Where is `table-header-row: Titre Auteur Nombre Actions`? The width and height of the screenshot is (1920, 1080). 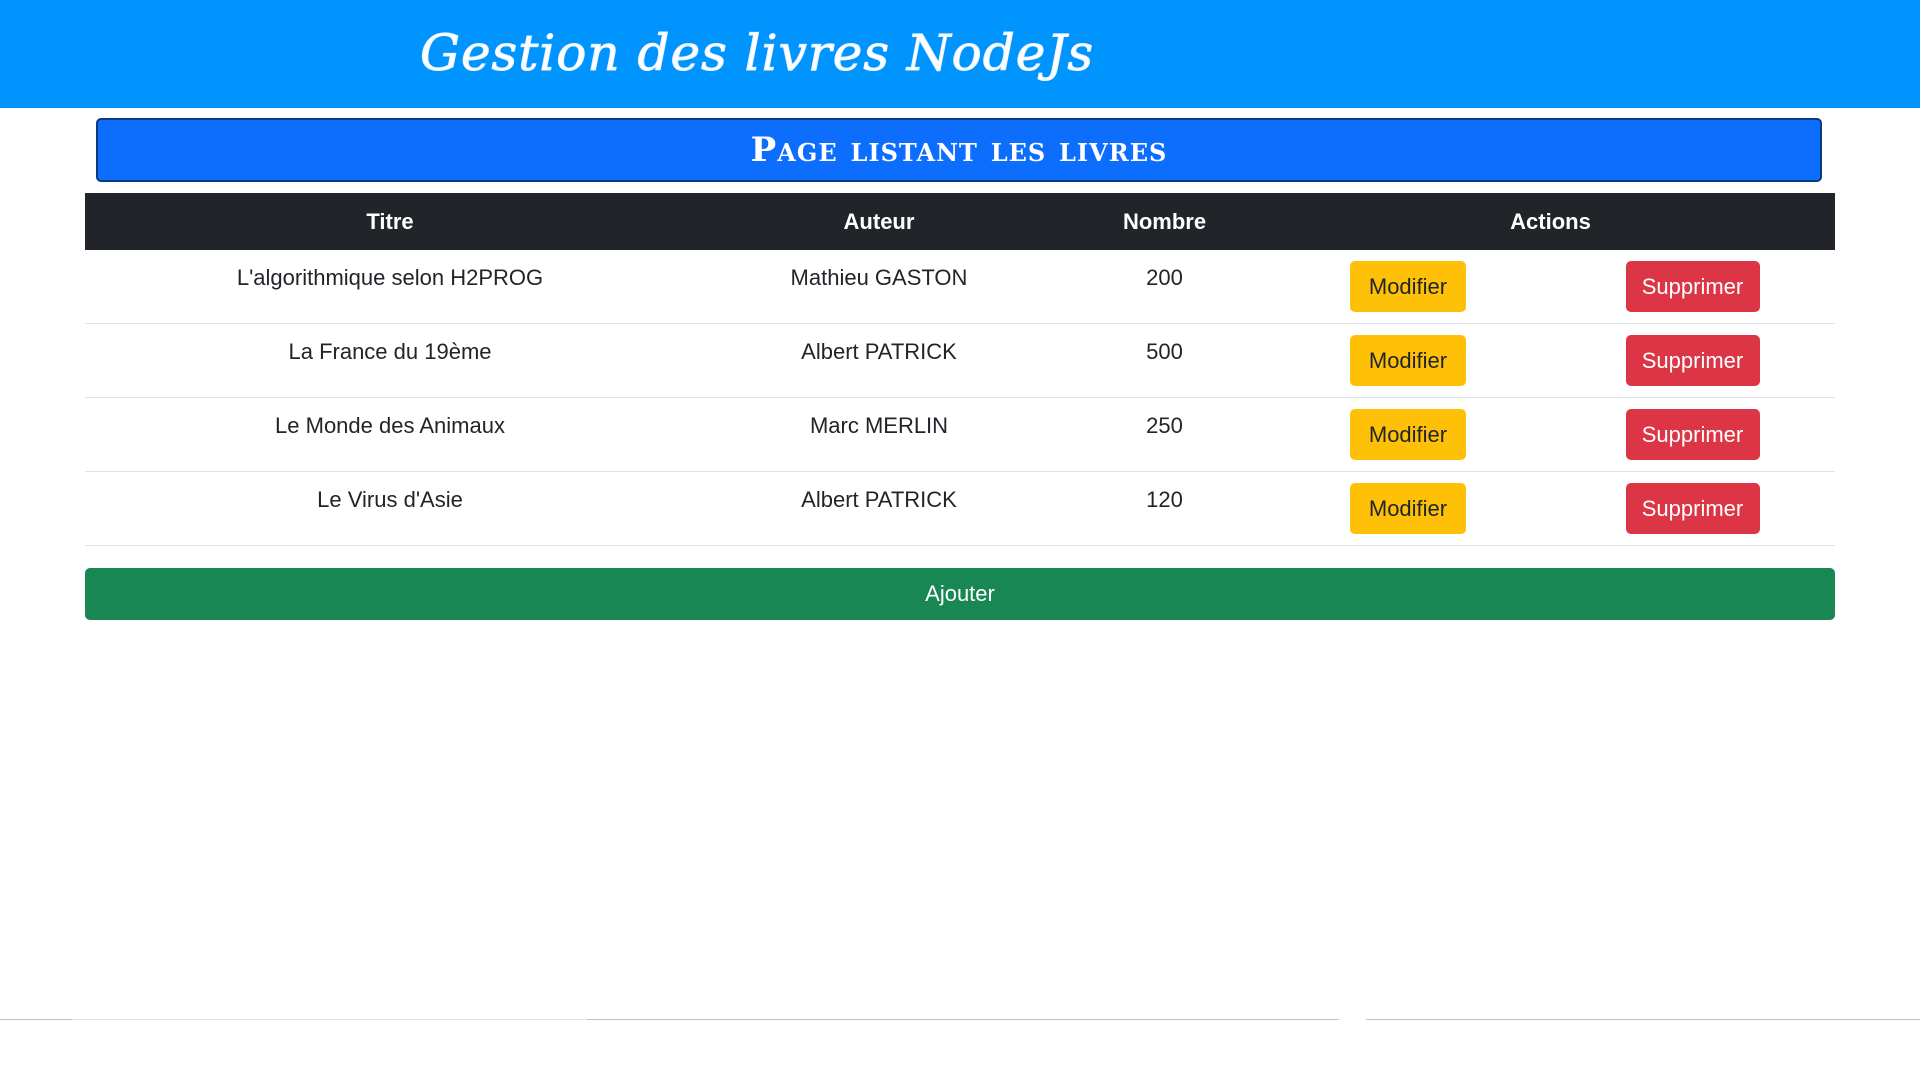
table-header-row: Titre Auteur Nombre Actions is located at coordinates (960, 221).